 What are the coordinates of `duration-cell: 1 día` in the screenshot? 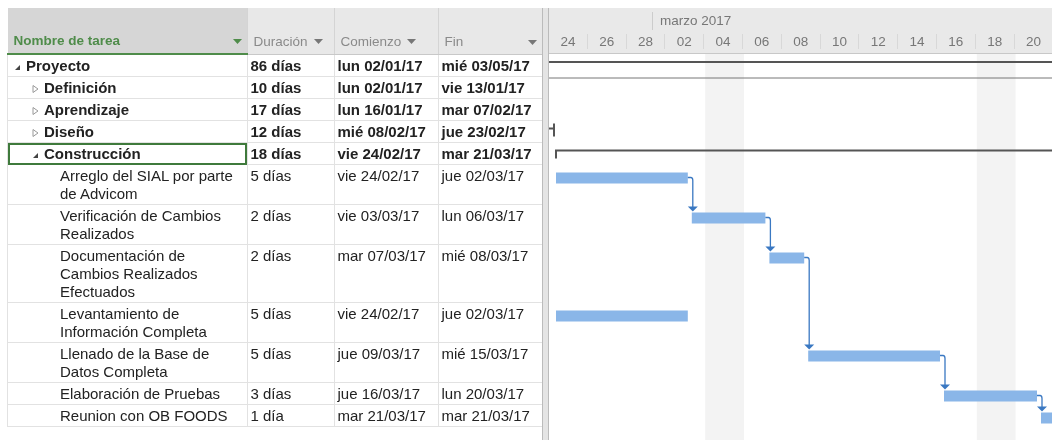 It's located at (290, 415).